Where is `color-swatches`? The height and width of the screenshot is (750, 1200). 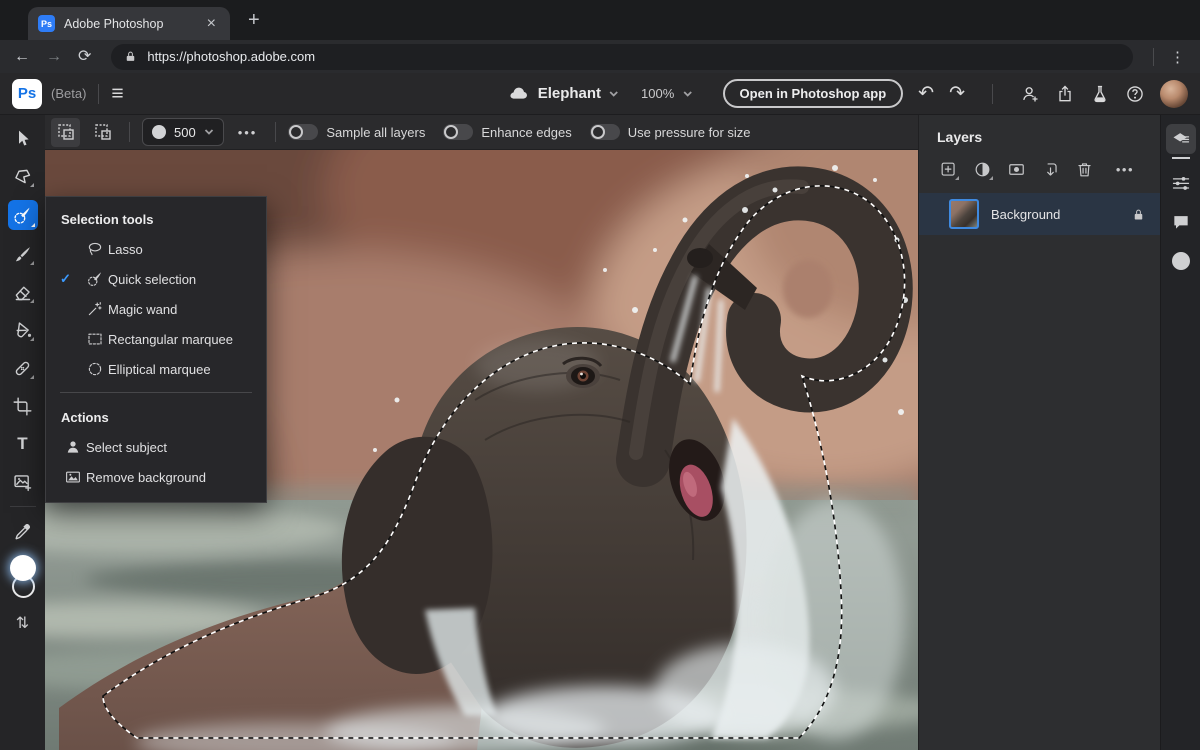
color-swatches is located at coordinates (23, 579).